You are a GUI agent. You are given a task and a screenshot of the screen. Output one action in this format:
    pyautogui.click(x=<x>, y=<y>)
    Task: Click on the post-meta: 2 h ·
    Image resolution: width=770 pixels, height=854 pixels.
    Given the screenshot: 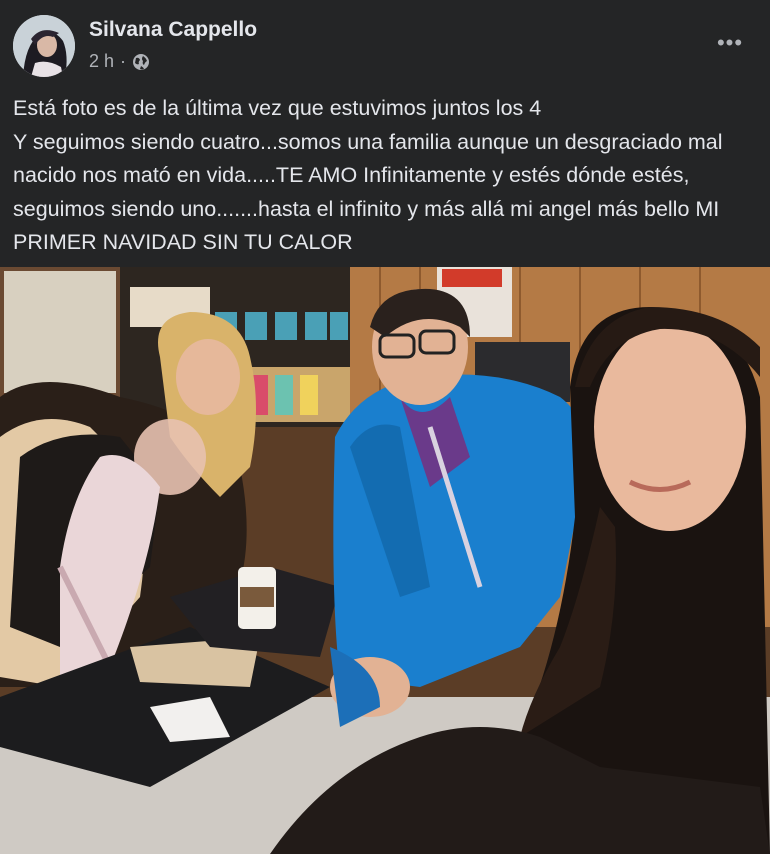 What is the action you would take?
    pyautogui.click(x=119, y=61)
    